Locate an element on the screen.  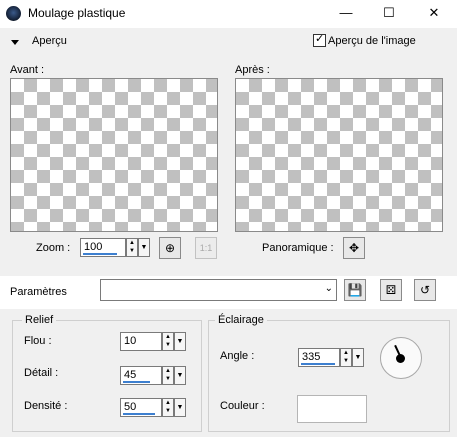
minimize-button: — is located at coordinates (346, 13).